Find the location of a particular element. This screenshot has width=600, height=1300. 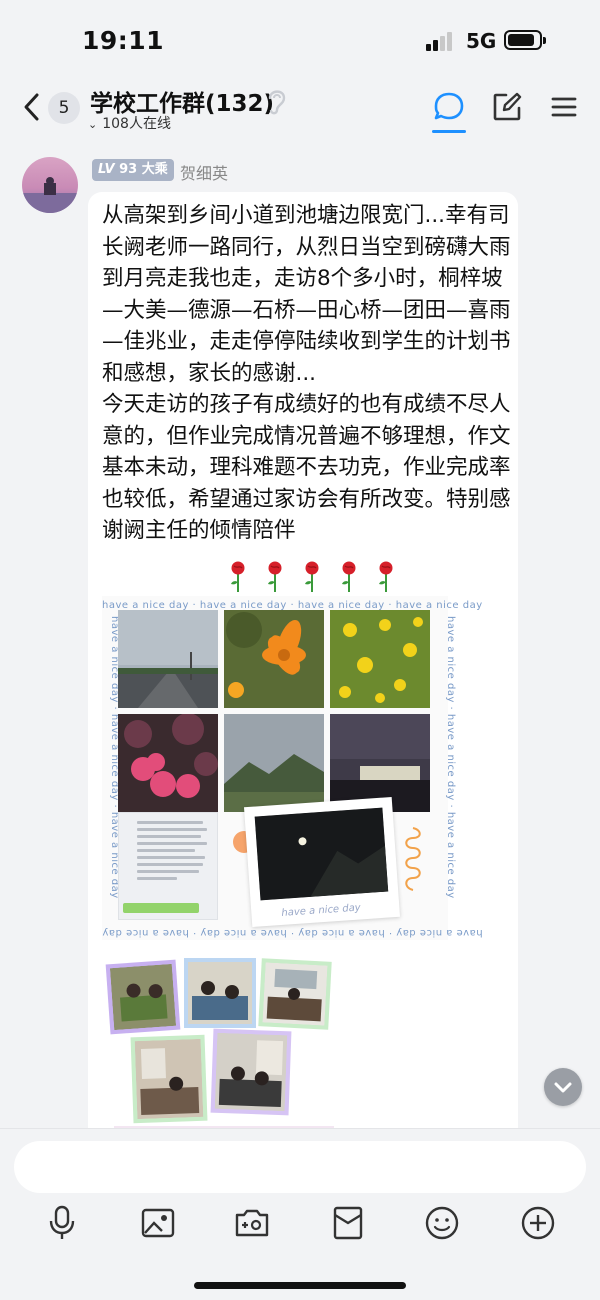

polaroid-photo: have a nice day is located at coordinates (322, 862).